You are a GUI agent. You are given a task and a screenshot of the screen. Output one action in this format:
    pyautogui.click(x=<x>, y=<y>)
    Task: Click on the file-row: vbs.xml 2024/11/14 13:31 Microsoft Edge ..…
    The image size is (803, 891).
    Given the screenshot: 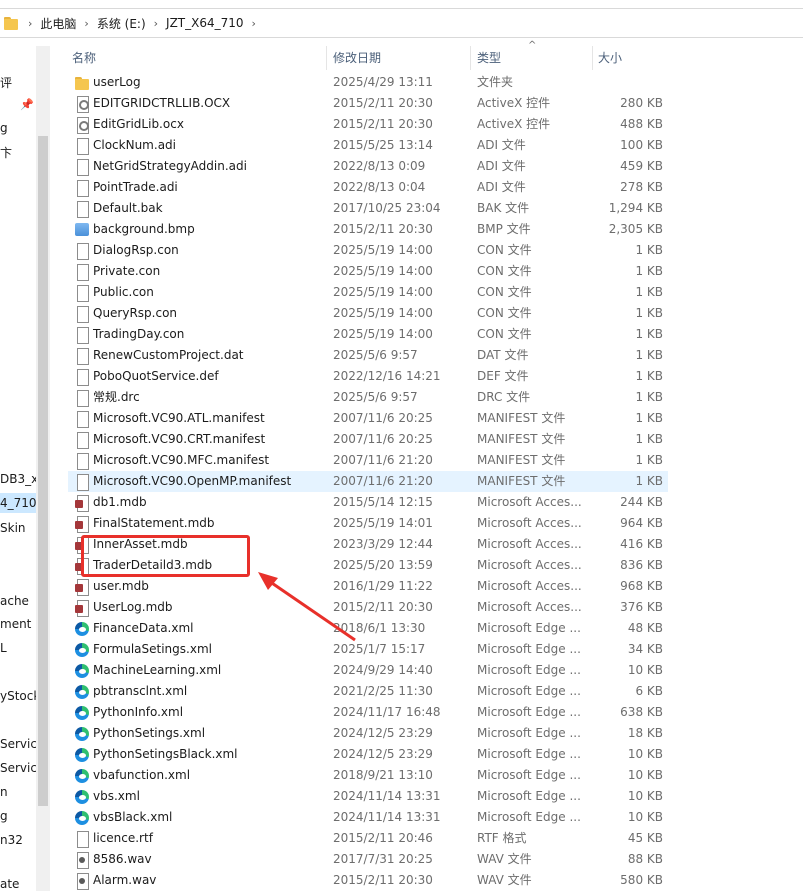 What is the action you would take?
    pyautogui.click(x=368, y=796)
    